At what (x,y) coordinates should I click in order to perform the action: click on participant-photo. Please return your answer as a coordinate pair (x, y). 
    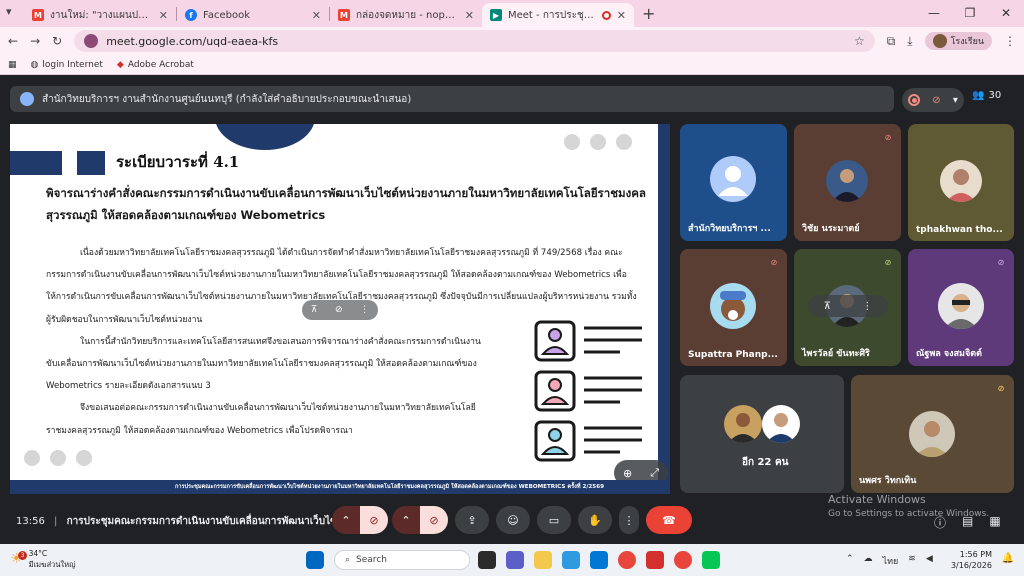
    Looking at the image, I should click on (961, 306).